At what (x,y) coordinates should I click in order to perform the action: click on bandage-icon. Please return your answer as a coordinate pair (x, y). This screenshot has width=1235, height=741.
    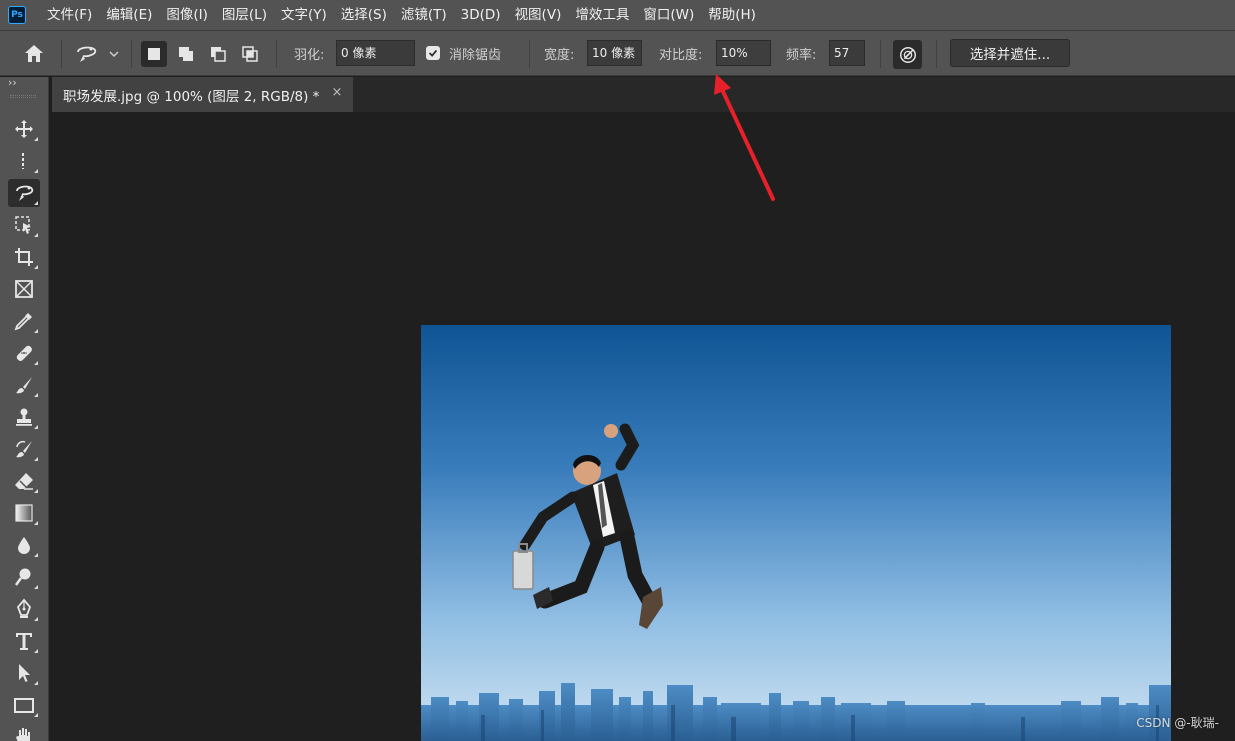
    Looking at the image, I should click on (24, 353).